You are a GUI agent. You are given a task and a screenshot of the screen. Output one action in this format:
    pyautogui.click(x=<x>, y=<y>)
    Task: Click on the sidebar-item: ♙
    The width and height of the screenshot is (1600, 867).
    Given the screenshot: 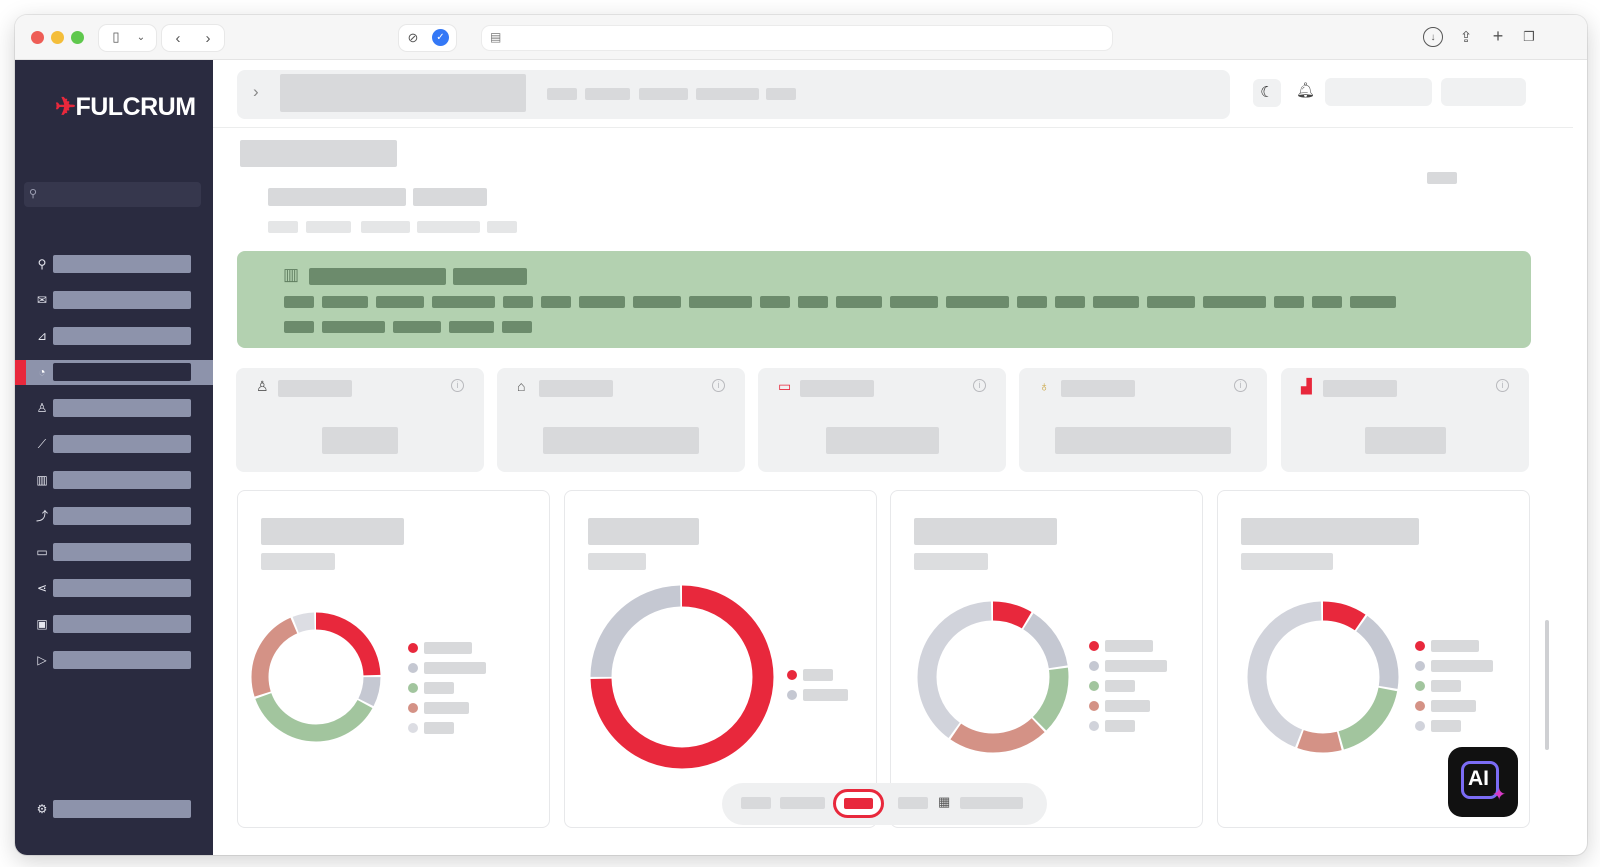 What is the action you would take?
    pyautogui.click(x=114, y=408)
    